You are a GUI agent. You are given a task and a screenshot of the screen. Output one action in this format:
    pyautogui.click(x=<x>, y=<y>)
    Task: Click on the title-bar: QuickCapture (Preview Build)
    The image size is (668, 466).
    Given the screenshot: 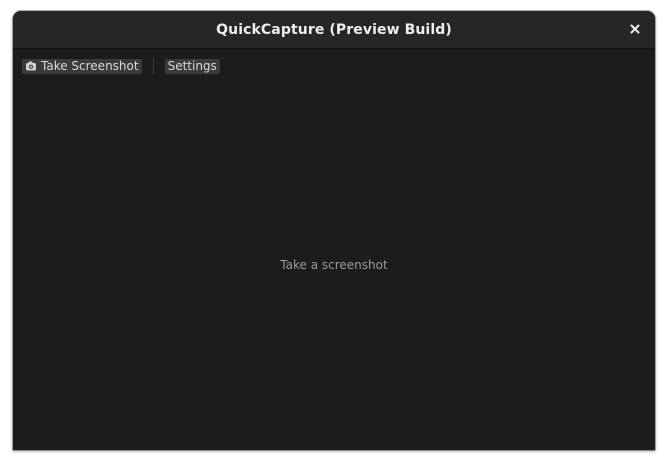 What is the action you would take?
    pyautogui.click(x=334, y=30)
    